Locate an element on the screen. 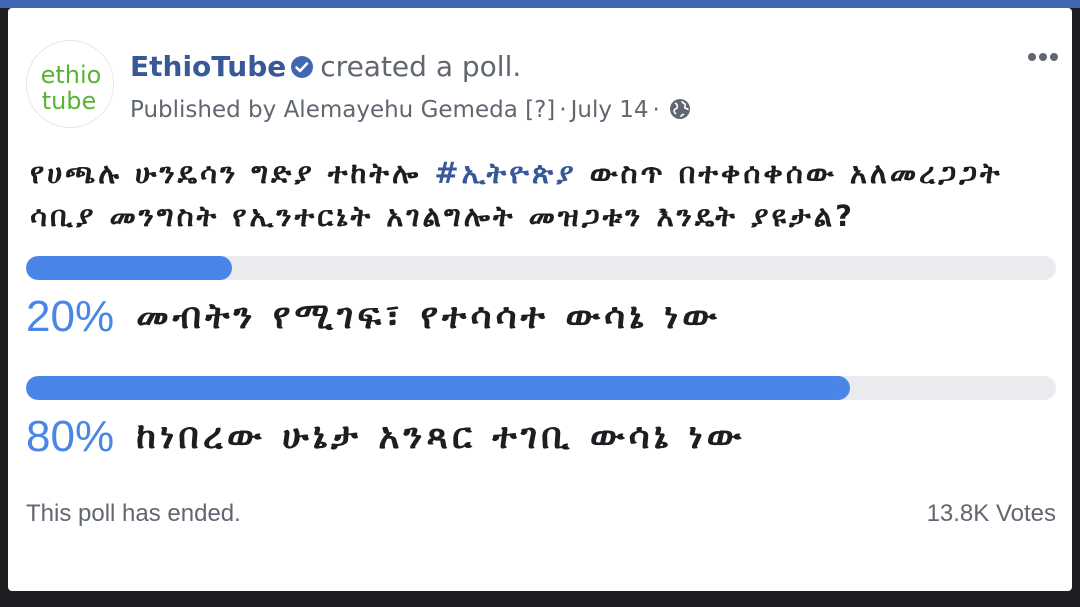 The image size is (1080, 607). vote-count: 13.8K Votes is located at coordinates (991, 514).